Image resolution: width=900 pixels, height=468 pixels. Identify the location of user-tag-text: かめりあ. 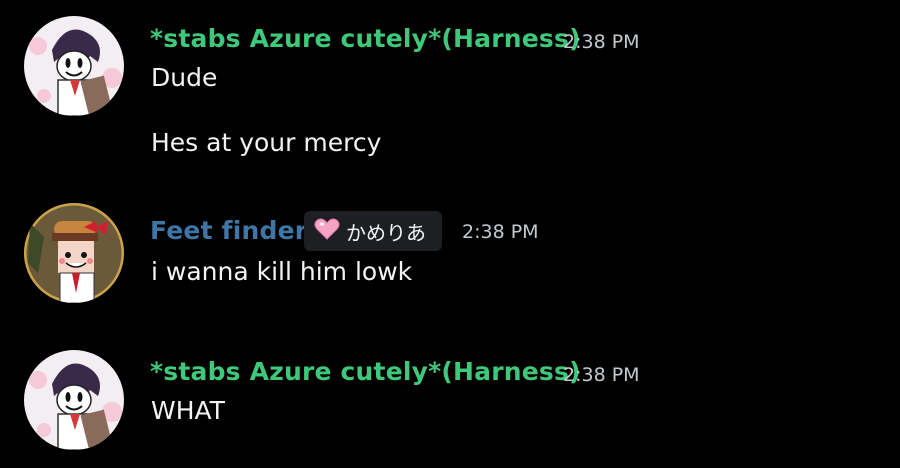
(386, 232).